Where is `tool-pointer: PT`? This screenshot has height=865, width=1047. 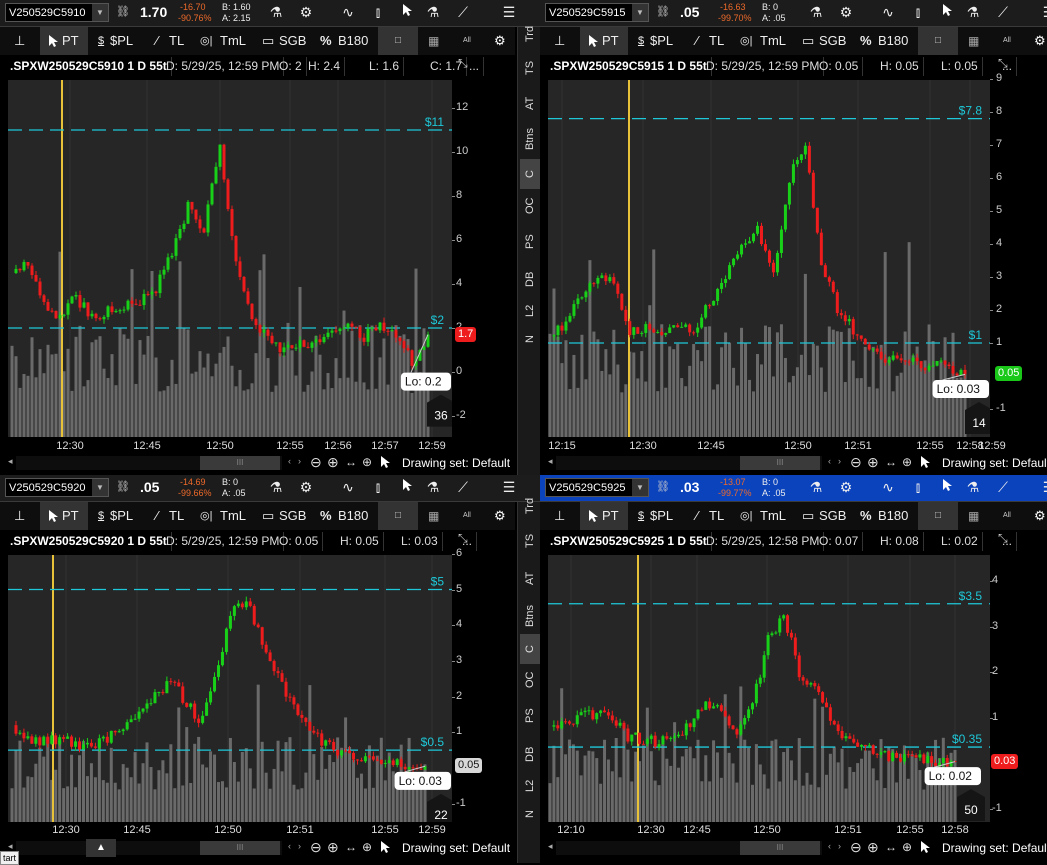
tool-pointer: PT is located at coordinates (604, 516).